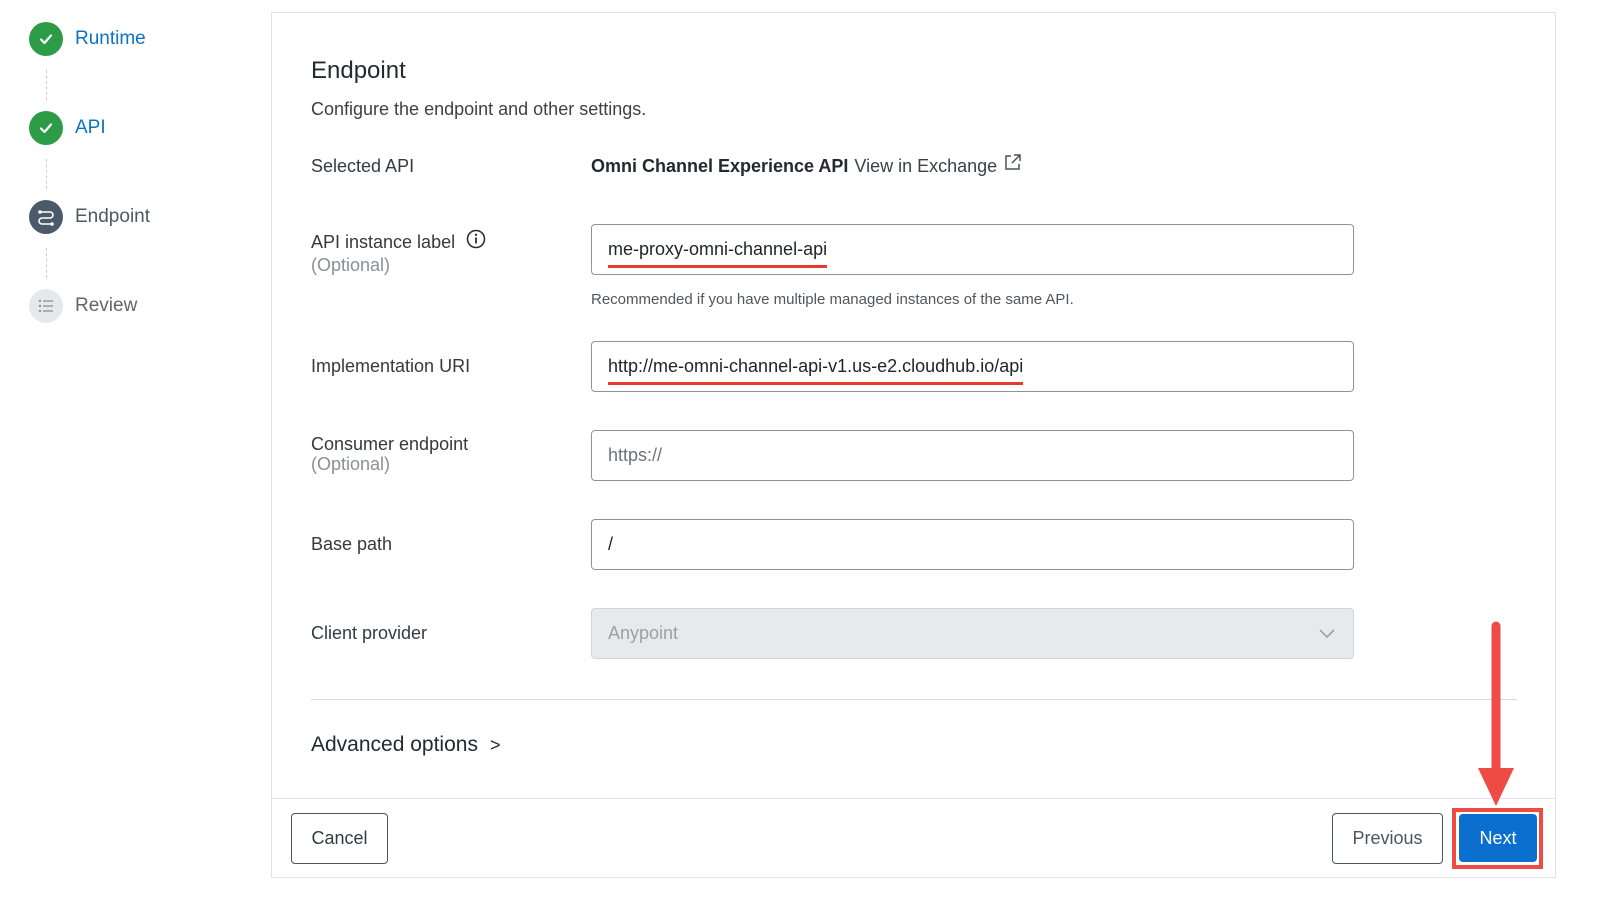 The image size is (1600, 911). Describe the element at coordinates (1387, 838) in the screenshot. I see `previous-button: Previous` at that location.